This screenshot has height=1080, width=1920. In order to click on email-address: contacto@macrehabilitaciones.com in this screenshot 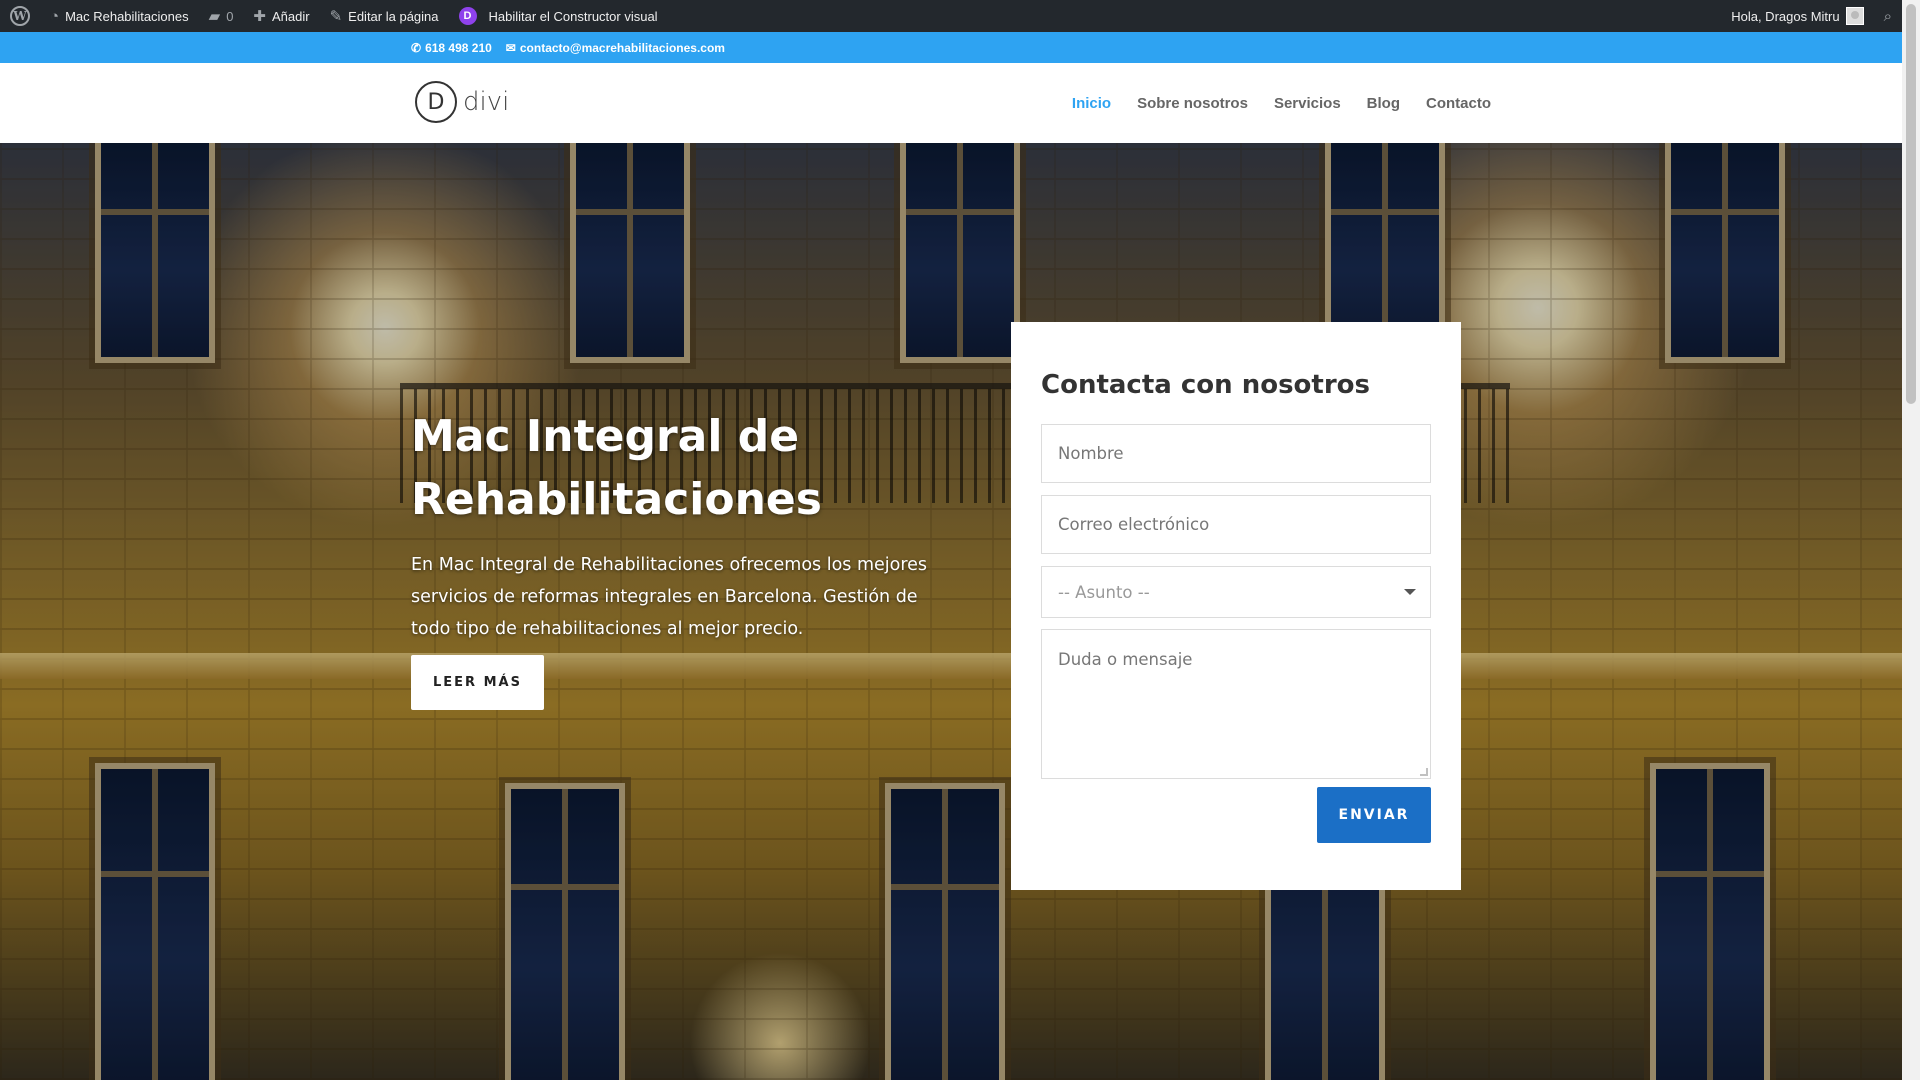, I will do `click(622, 47)`.